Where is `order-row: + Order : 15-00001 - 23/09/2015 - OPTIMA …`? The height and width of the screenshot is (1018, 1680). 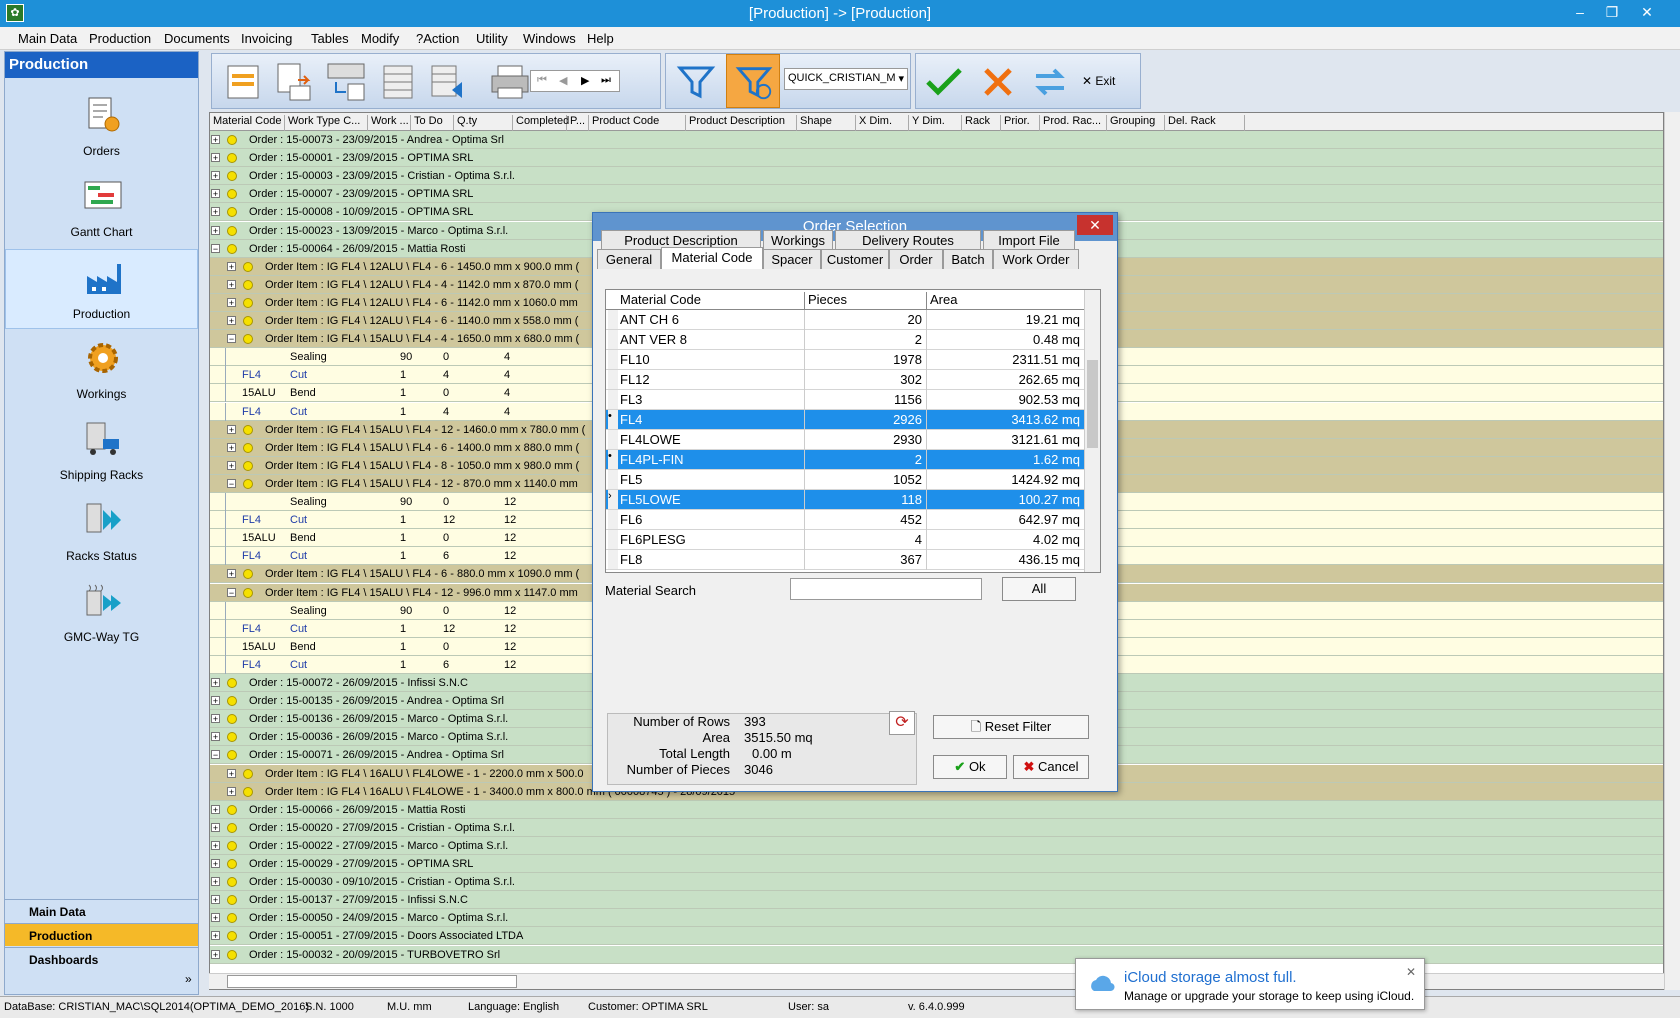
order-row: + Order : 15-00001 - 23/09/2015 - OPTIMA … is located at coordinates (936, 158).